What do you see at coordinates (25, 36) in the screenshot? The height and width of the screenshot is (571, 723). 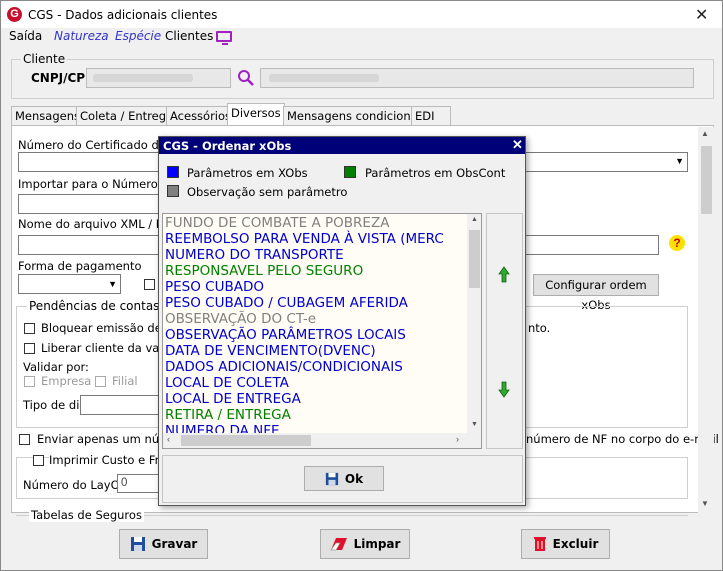 I see `menu-saida: Saída` at bounding box center [25, 36].